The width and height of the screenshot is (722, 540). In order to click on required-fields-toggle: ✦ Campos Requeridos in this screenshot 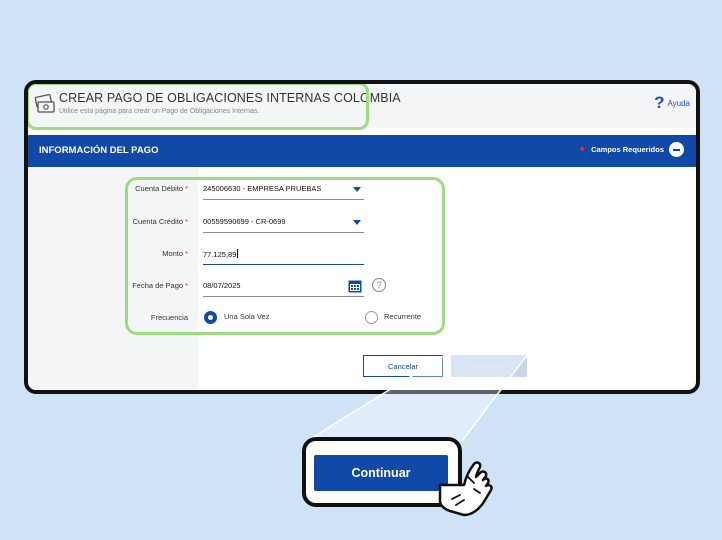, I will do `click(631, 149)`.